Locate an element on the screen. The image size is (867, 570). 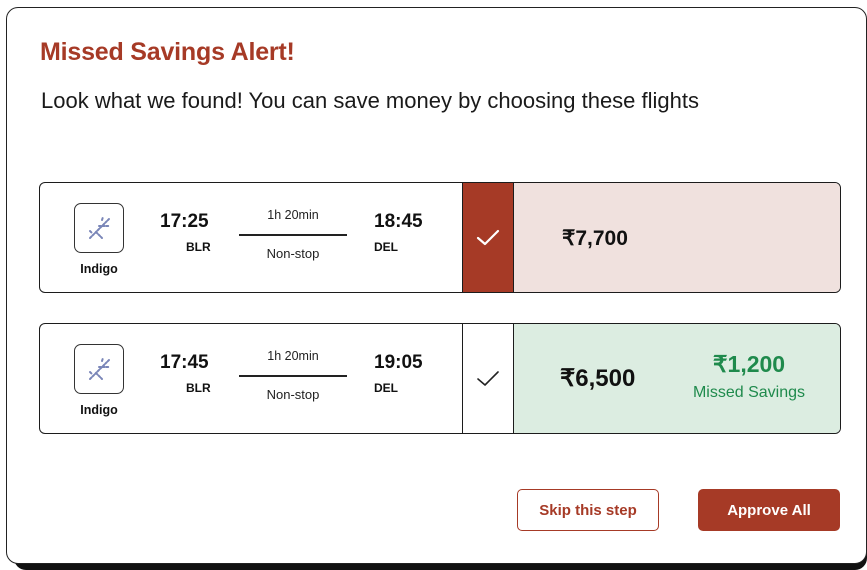
arrival-time: 18:45 is located at coordinates (398, 221).